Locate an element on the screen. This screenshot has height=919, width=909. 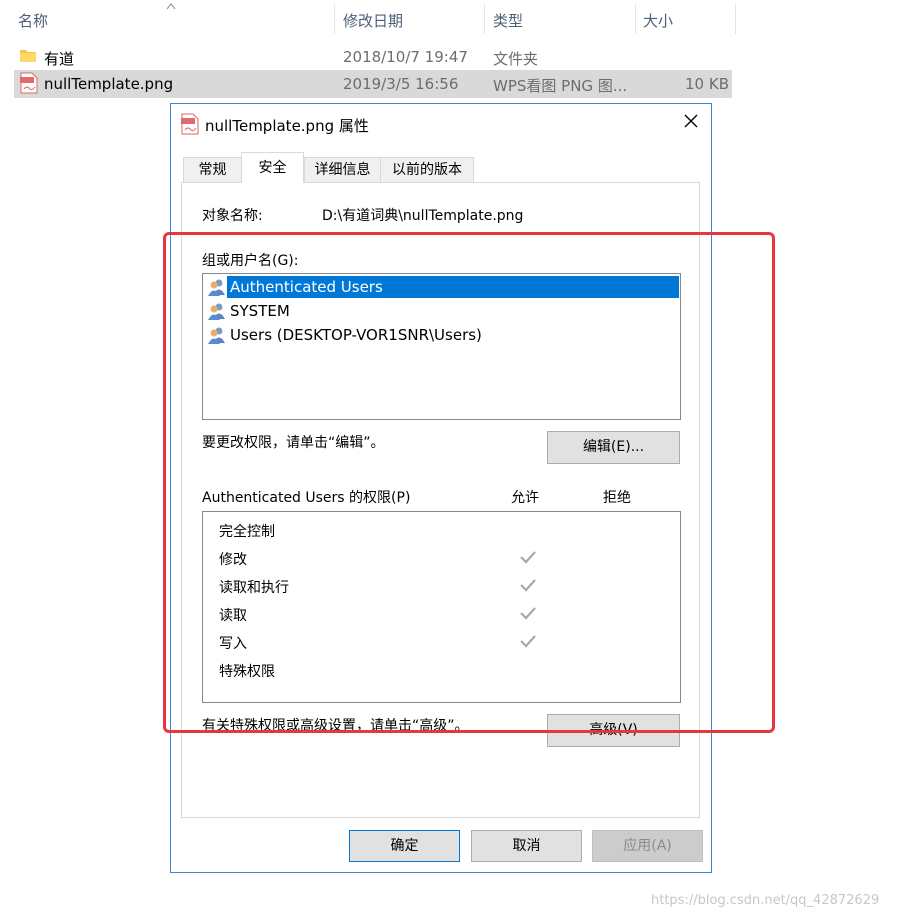
watermark-text: https://blog.csdn.net/qq_42872629 is located at coordinates (765, 900).